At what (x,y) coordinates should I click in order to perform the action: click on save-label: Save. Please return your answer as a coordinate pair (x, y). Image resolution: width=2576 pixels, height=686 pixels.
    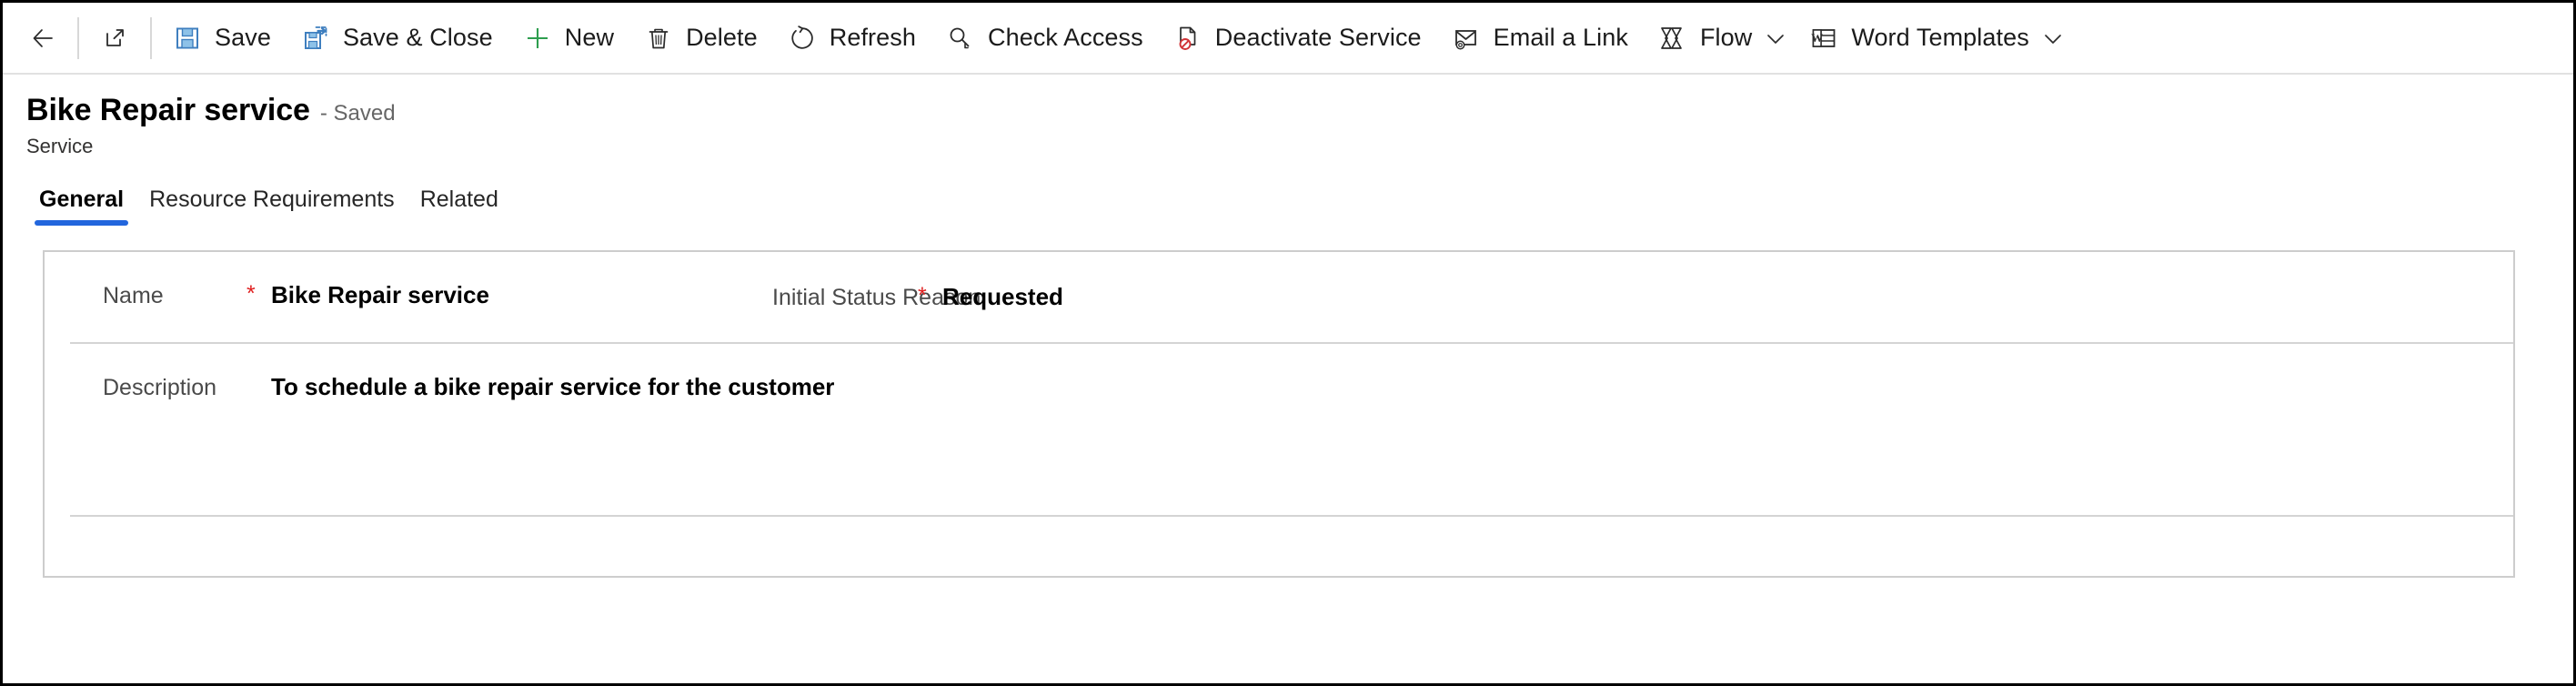
    Looking at the image, I should click on (243, 37).